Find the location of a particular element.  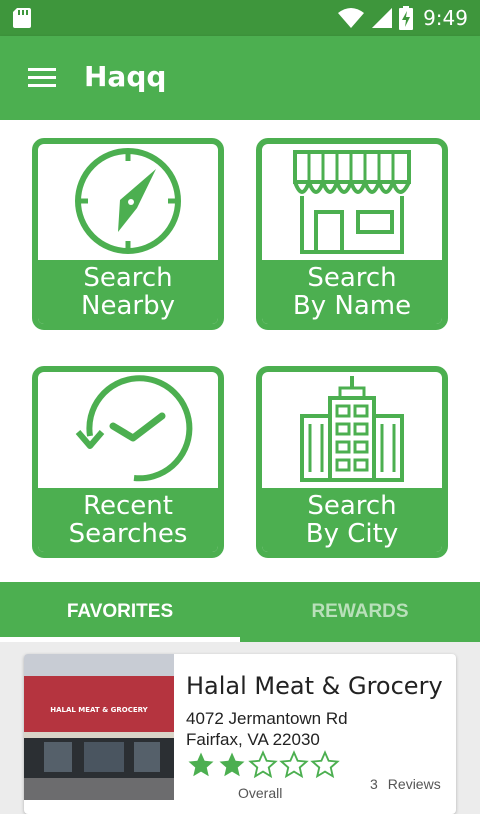

app-bar: Haqq is located at coordinates (240, 78).